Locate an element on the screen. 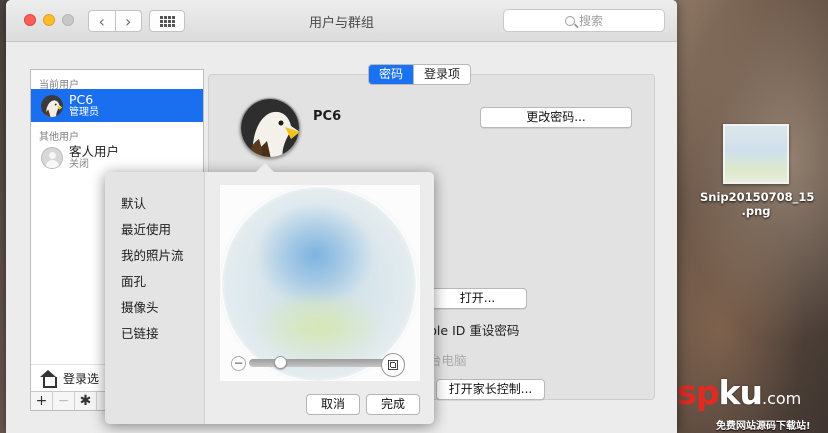  watermark-subtitle: 免费网站源码下载站! is located at coordinates (763, 426).